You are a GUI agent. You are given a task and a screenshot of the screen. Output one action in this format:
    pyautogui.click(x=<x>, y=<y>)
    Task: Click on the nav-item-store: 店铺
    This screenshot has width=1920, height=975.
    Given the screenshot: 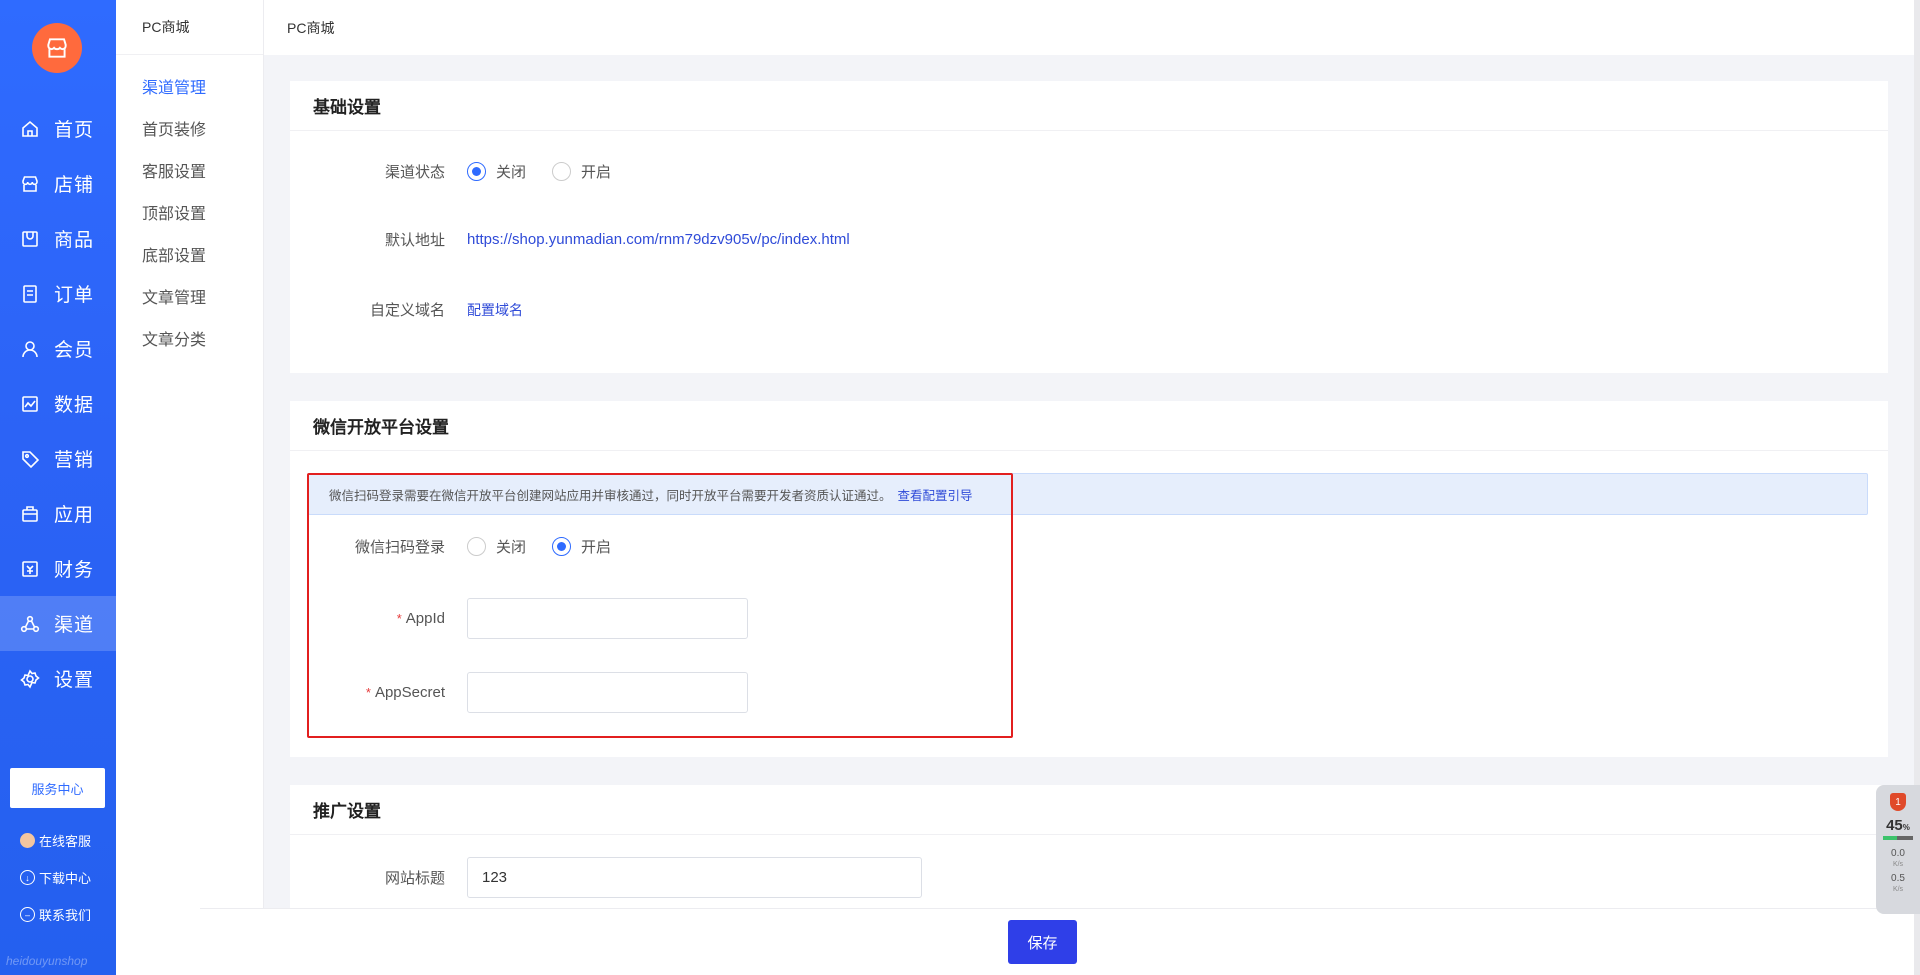 What is the action you would take?
    pyautogui.click(x=58, y=183)
    